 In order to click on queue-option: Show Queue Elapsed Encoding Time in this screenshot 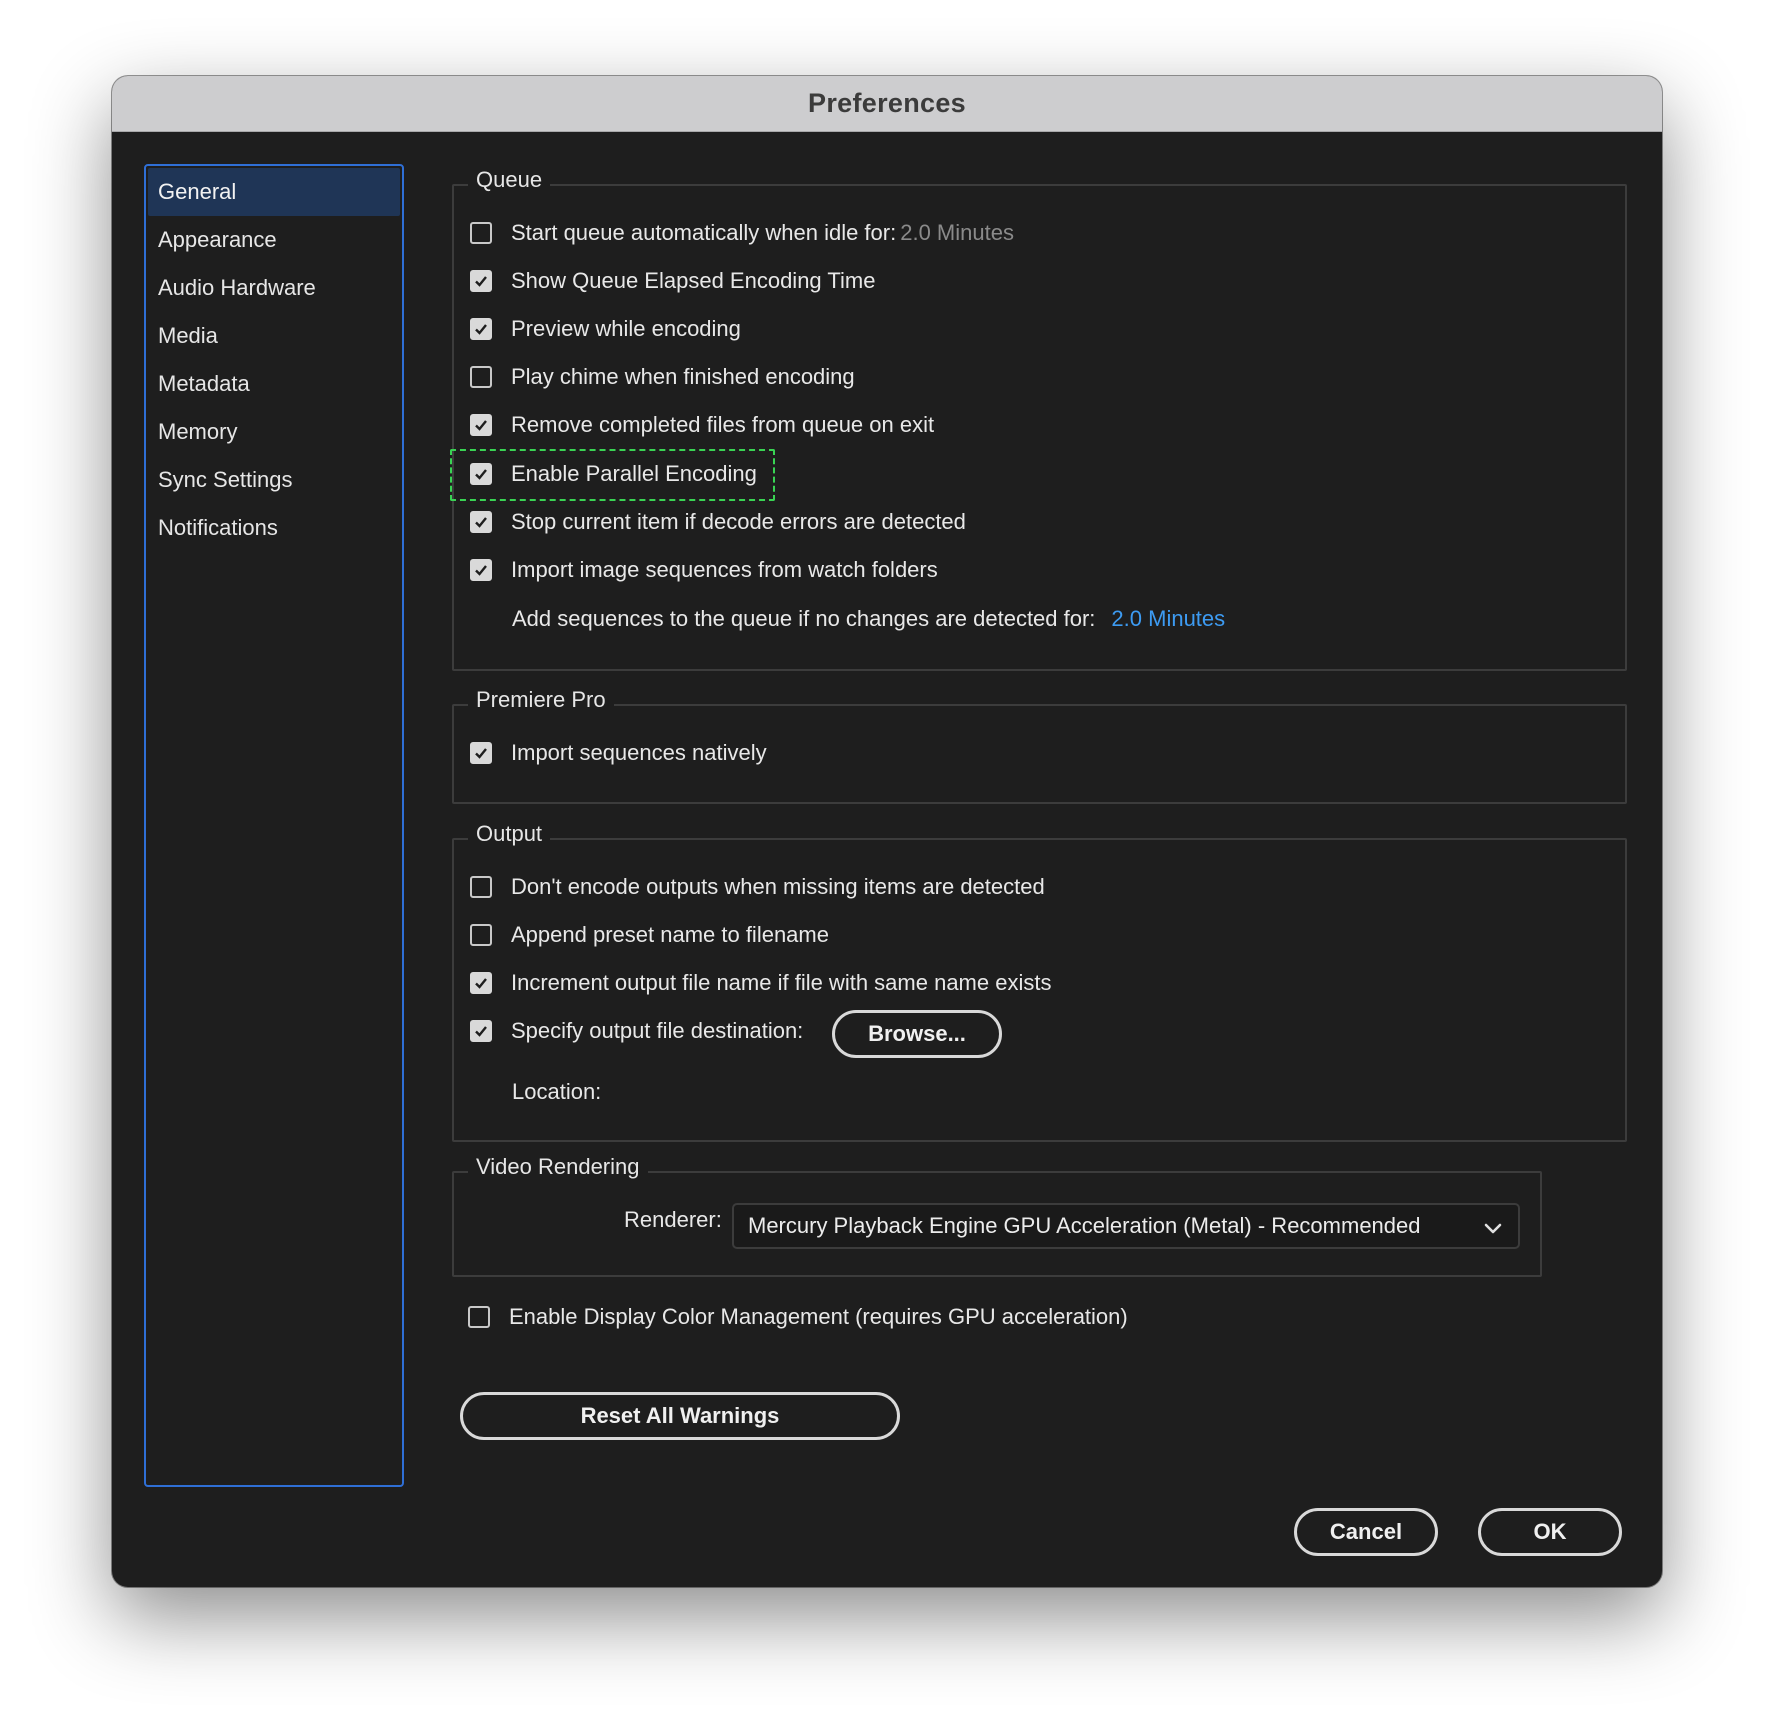, I will do `click(672, 281)`.